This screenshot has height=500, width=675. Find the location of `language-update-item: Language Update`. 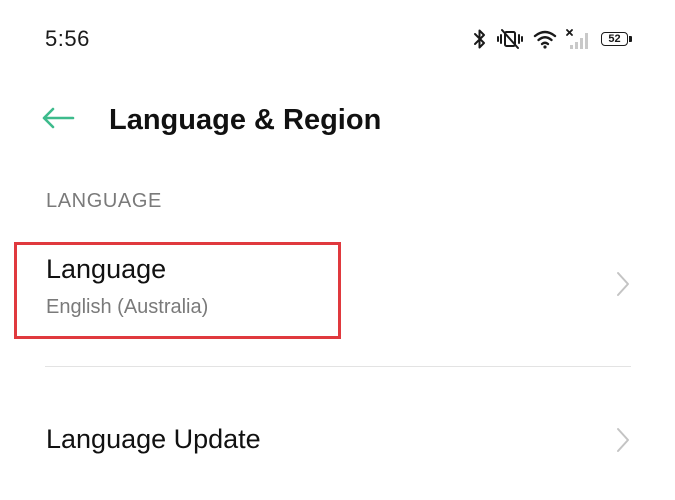

language-update-item: Language Update is located at coordinates (337, 442).